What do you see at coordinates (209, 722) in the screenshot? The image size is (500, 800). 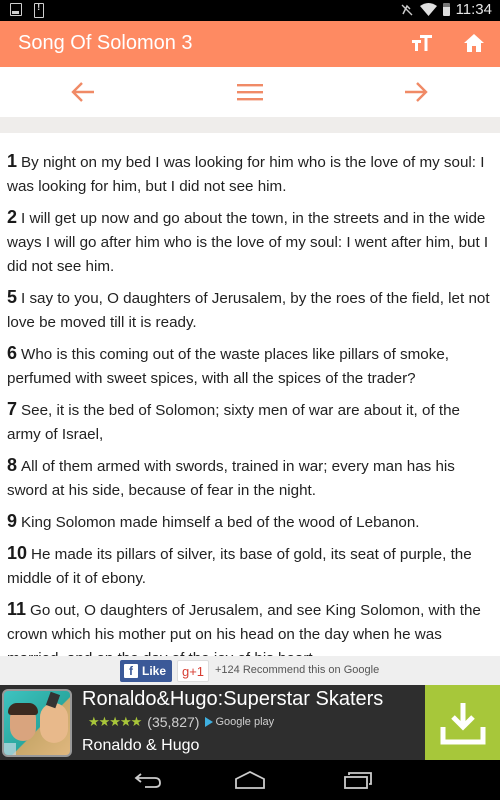 I see `google-play-icon` at bounding box center [209, 722].